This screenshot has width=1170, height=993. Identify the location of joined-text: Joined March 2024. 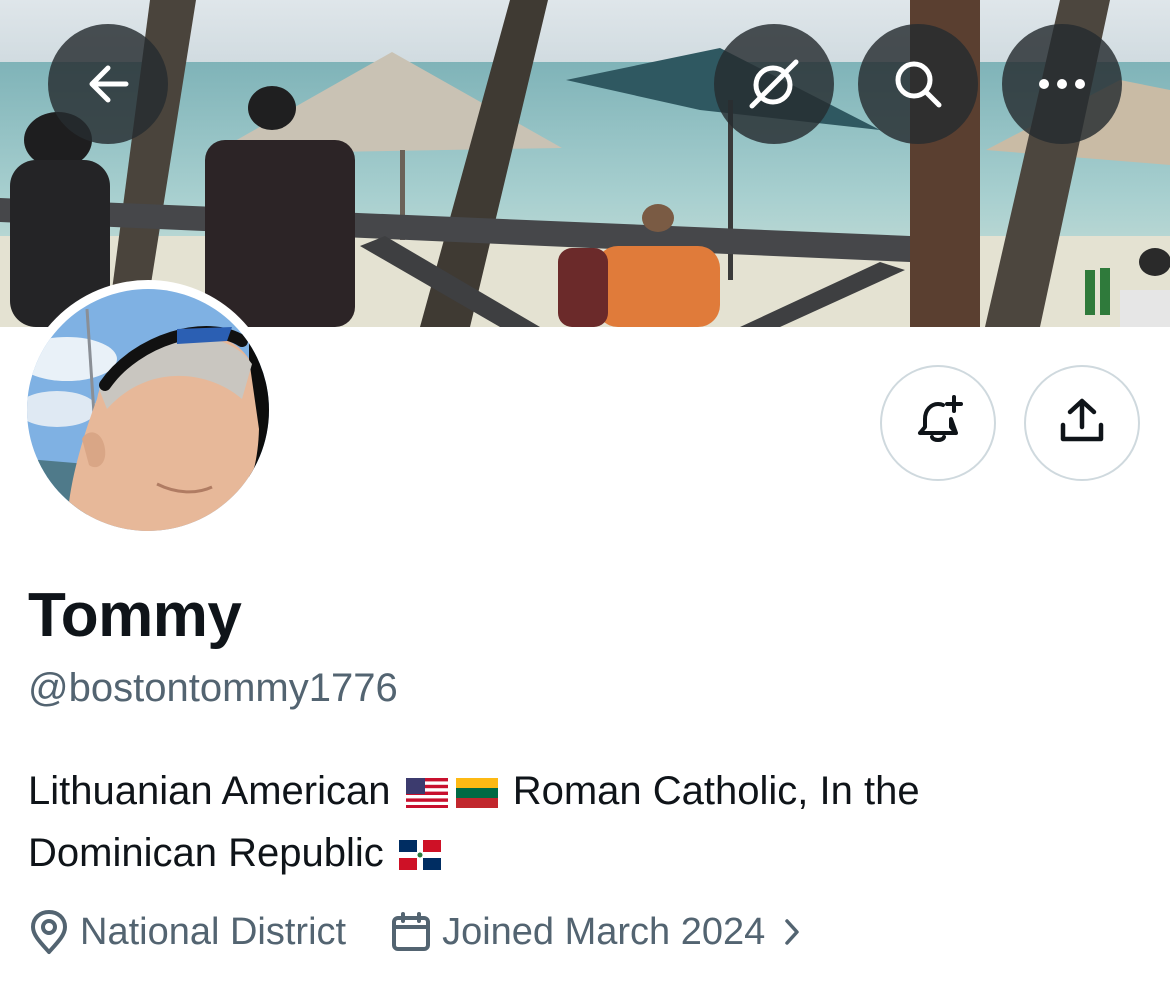
(604, 931).